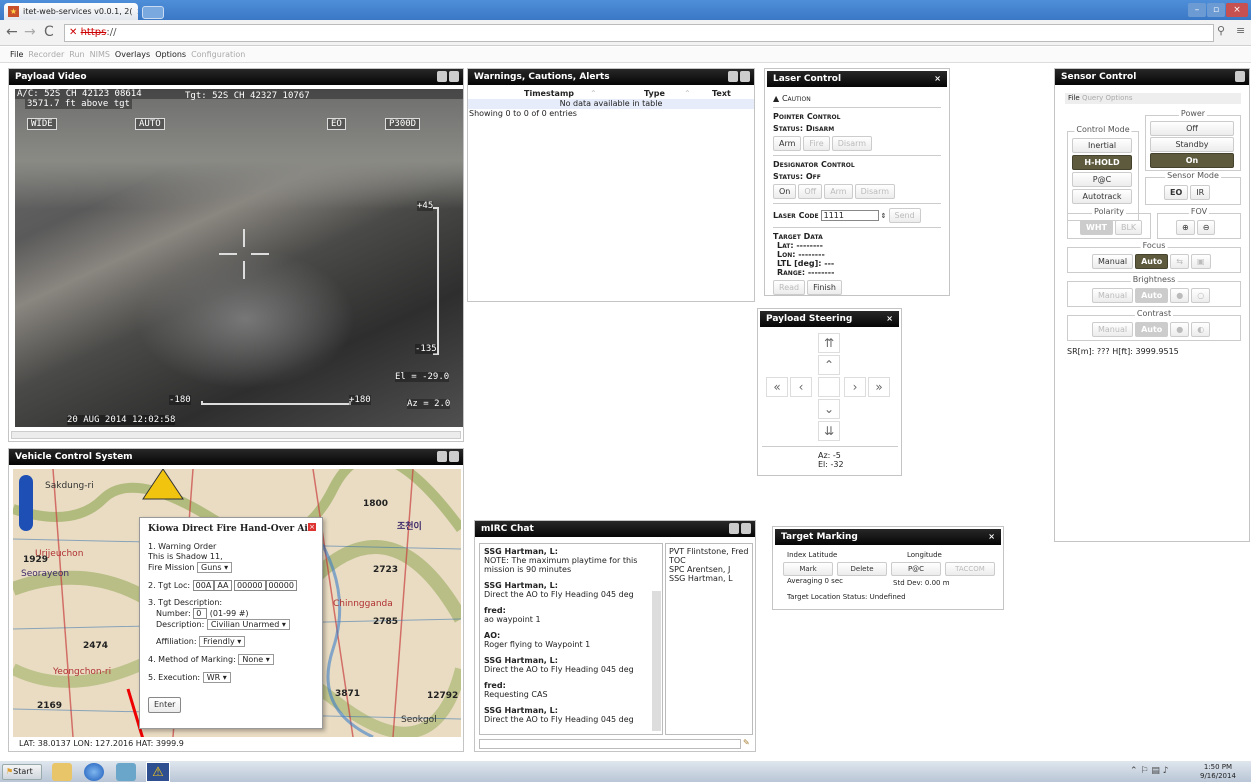  Describe the element at coordinates (1206, 227) in the screenshot. I see `zoom-out-icon: ⊖` at that location.